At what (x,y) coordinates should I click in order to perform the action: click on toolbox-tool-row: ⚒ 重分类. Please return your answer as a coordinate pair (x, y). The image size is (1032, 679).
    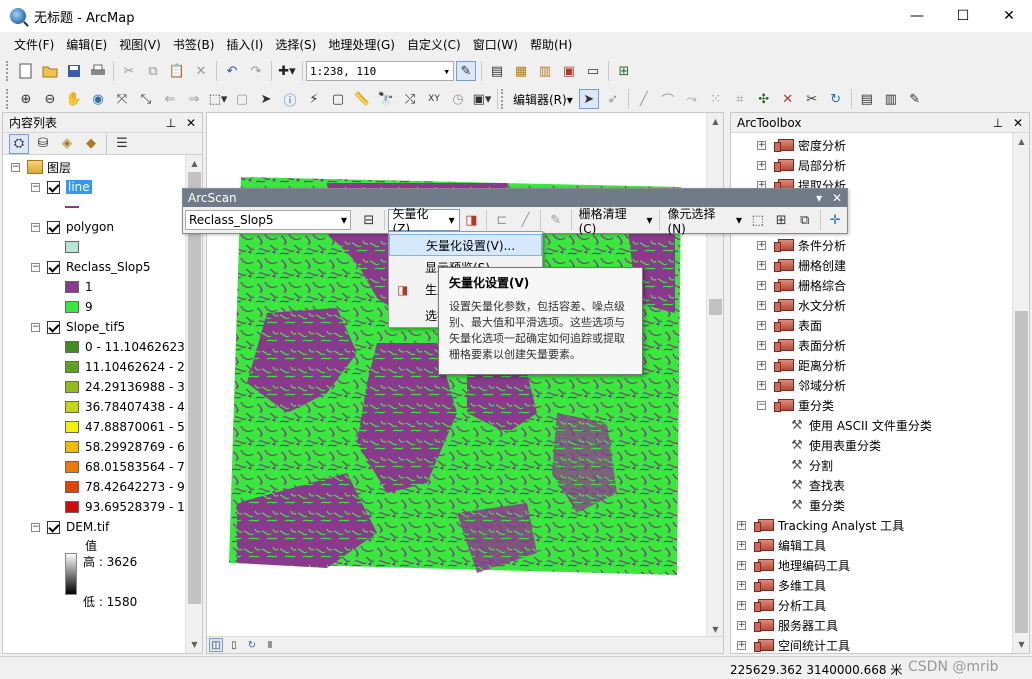
    Looking at the image, I should click on (817, 505).